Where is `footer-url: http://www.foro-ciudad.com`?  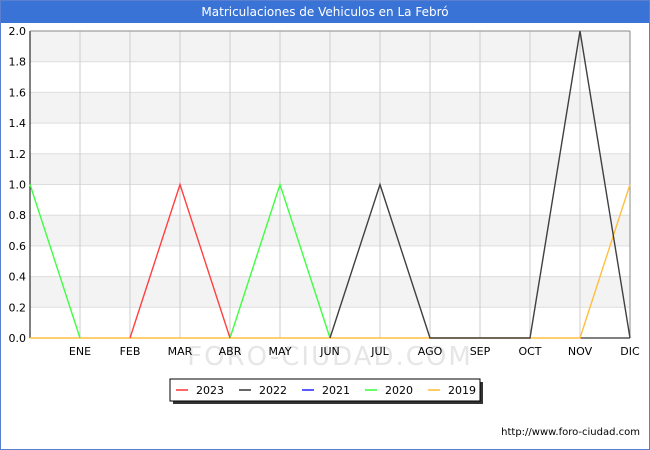
footer-url: http://www.foro-ciudad.com is located at coordinates (570, 432).